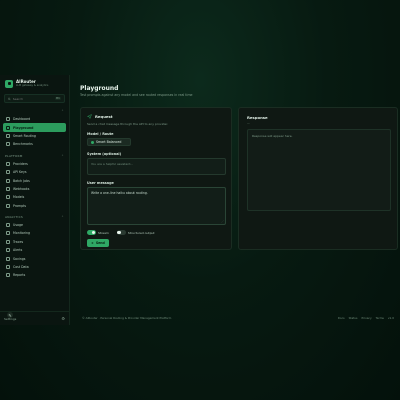 This screenshot has width=400, height=400. I want to click on sidebar-item-models: Models, so click(34, 197).